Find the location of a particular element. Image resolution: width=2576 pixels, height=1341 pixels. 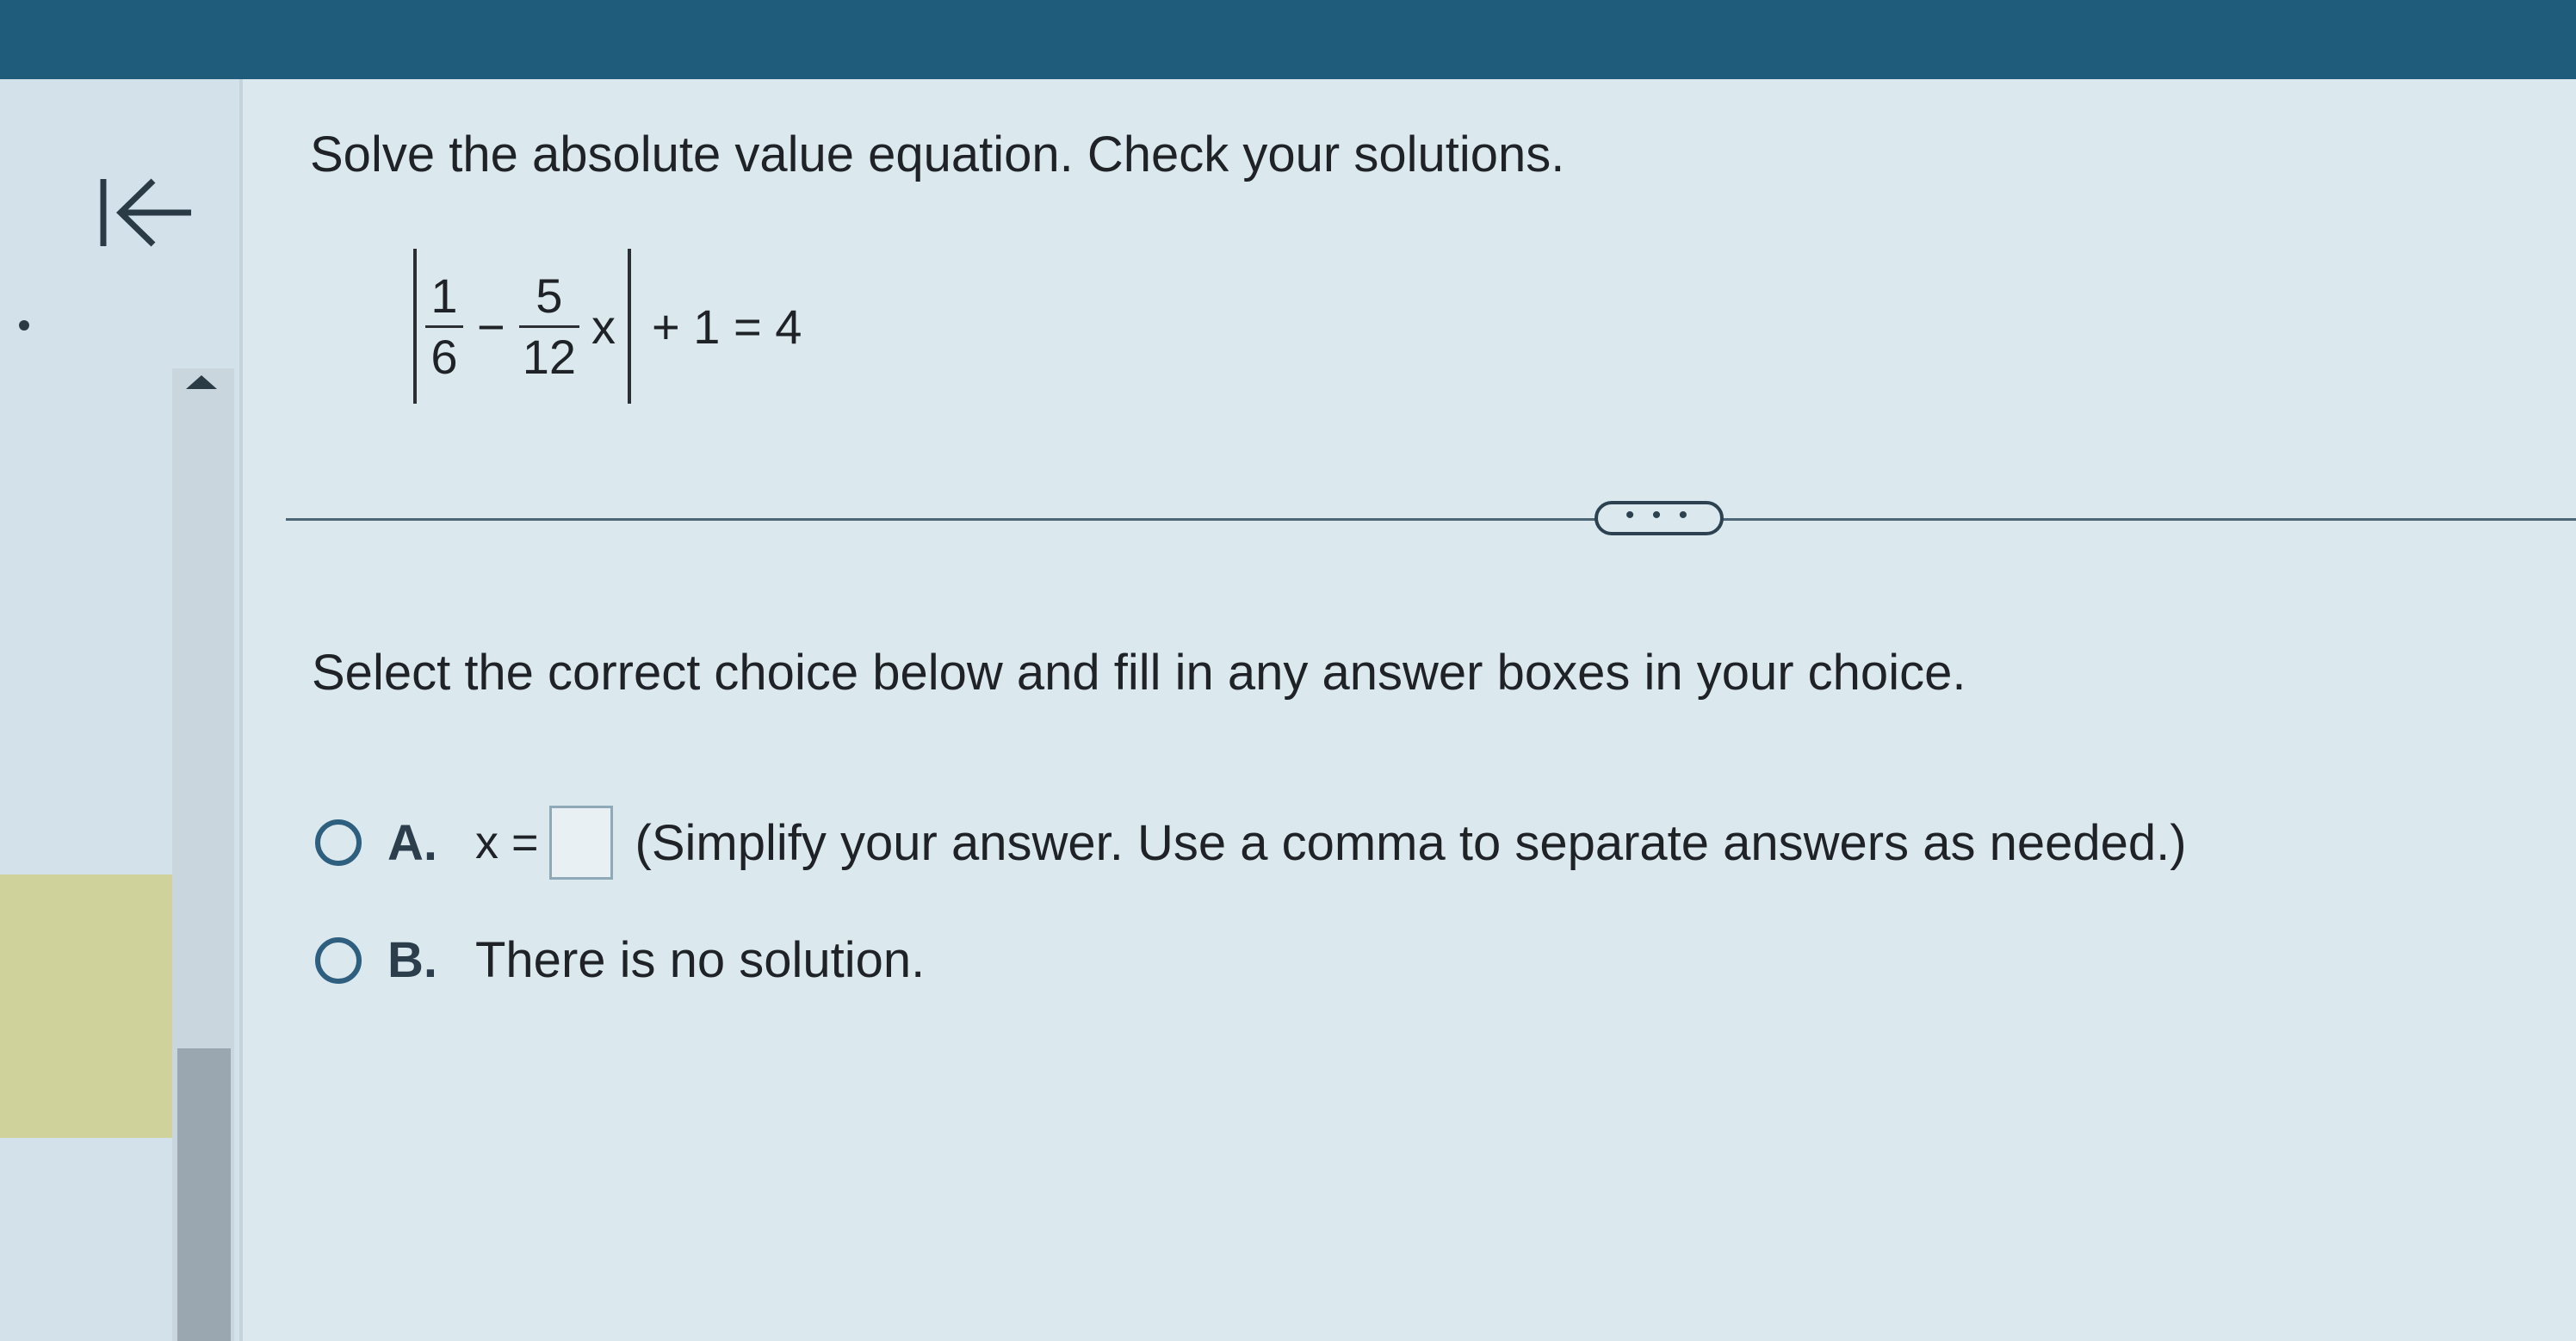

variable-x: x is located at coordinates (603, 326).